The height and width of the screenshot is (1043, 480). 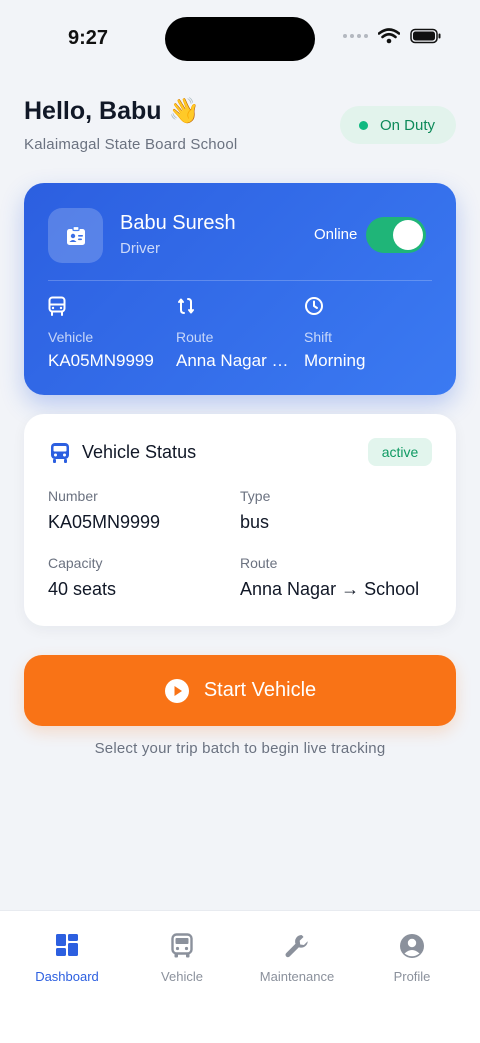 What do you see at coordinates (71, 337) in the screenshot?
I see `vehicle-label: Vehicle` at bounding box center [71, 337].